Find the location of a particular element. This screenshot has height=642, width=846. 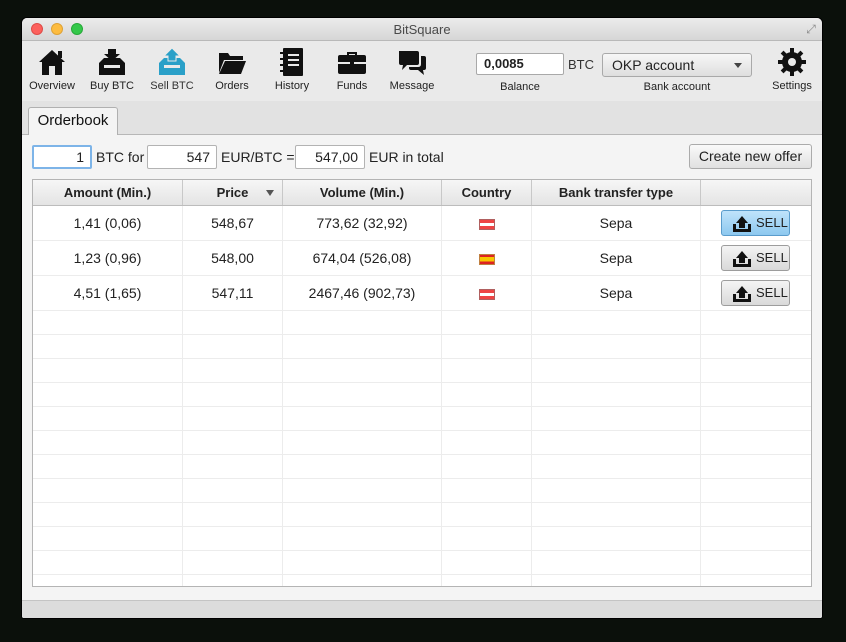

amount-input: 1 is located at coordinates (62, 157).